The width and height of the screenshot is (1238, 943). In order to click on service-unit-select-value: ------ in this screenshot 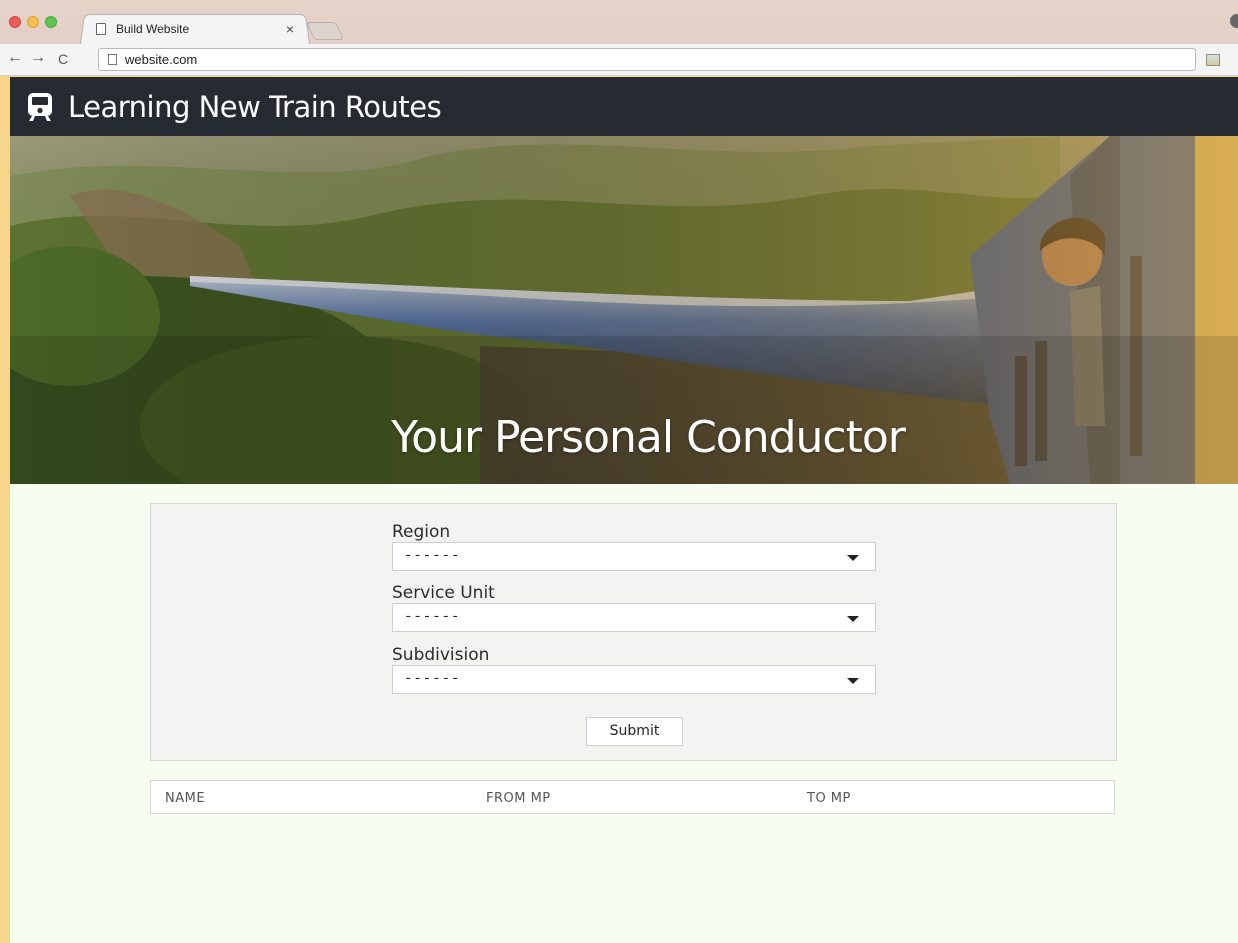, I will do `click(432, 617)`.